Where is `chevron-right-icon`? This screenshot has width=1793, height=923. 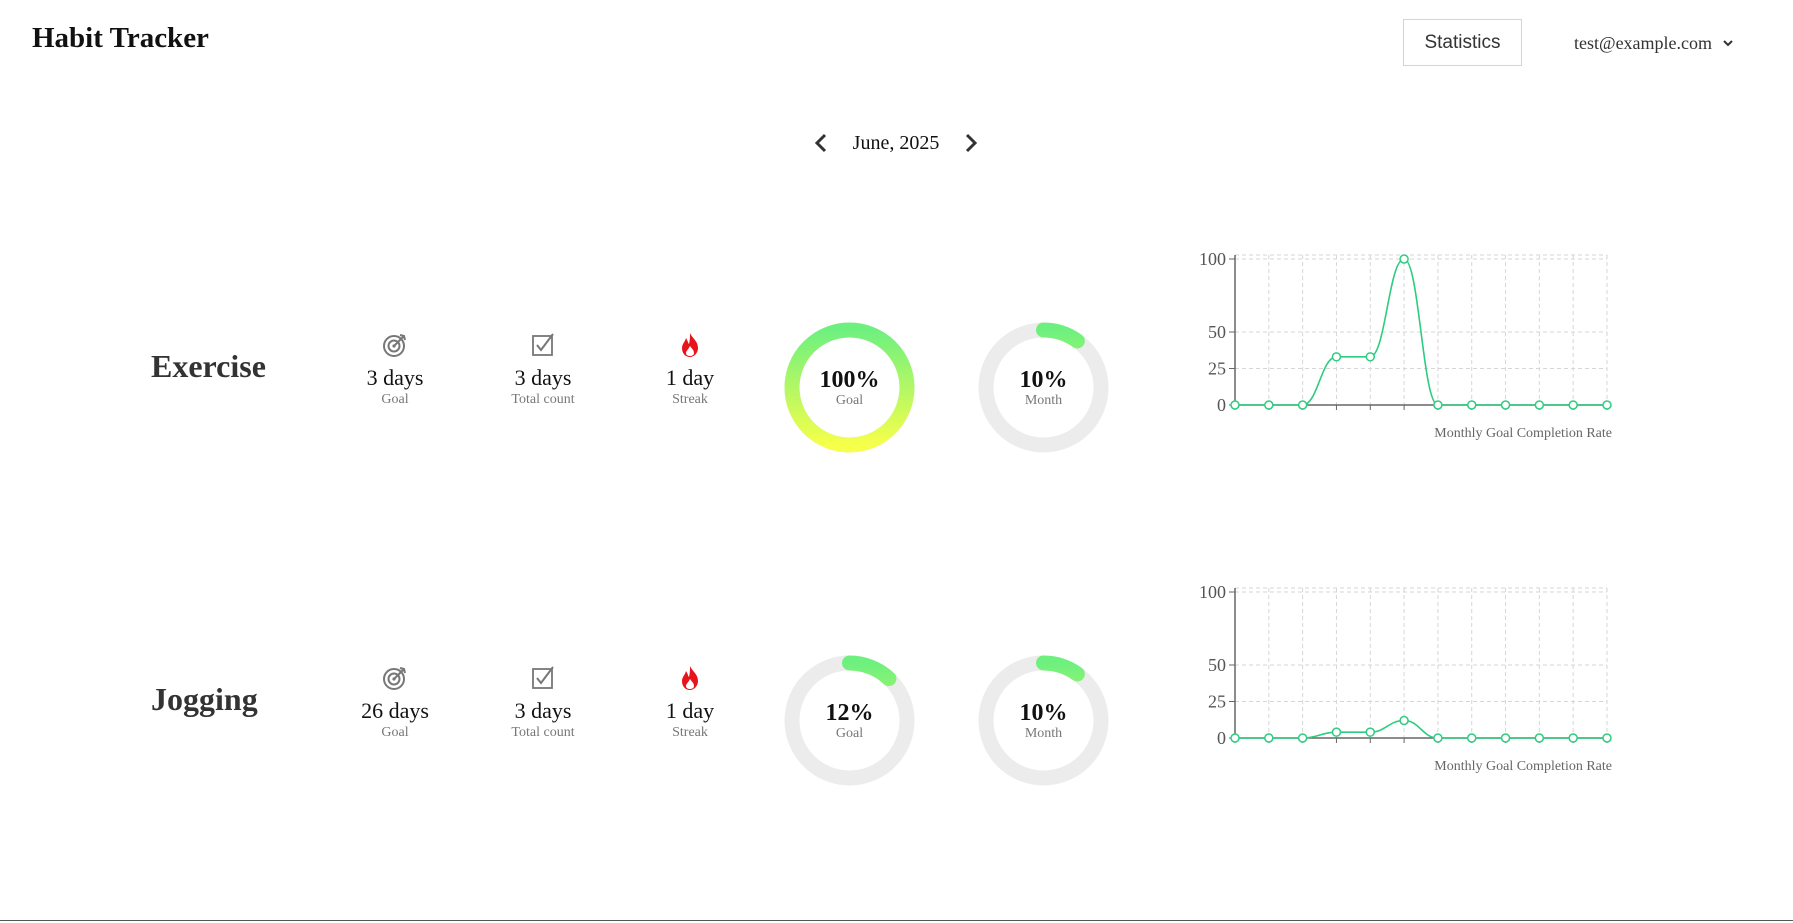 chevron-right-icon is located at coordinates (971, 143).